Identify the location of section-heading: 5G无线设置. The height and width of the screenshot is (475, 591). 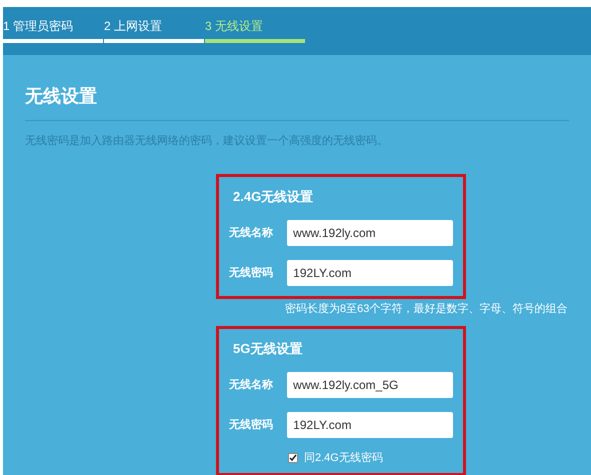
(268, 349).